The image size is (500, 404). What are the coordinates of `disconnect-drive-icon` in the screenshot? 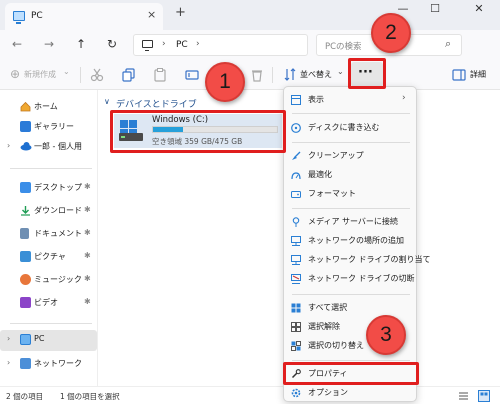 It's located at (296, 279).